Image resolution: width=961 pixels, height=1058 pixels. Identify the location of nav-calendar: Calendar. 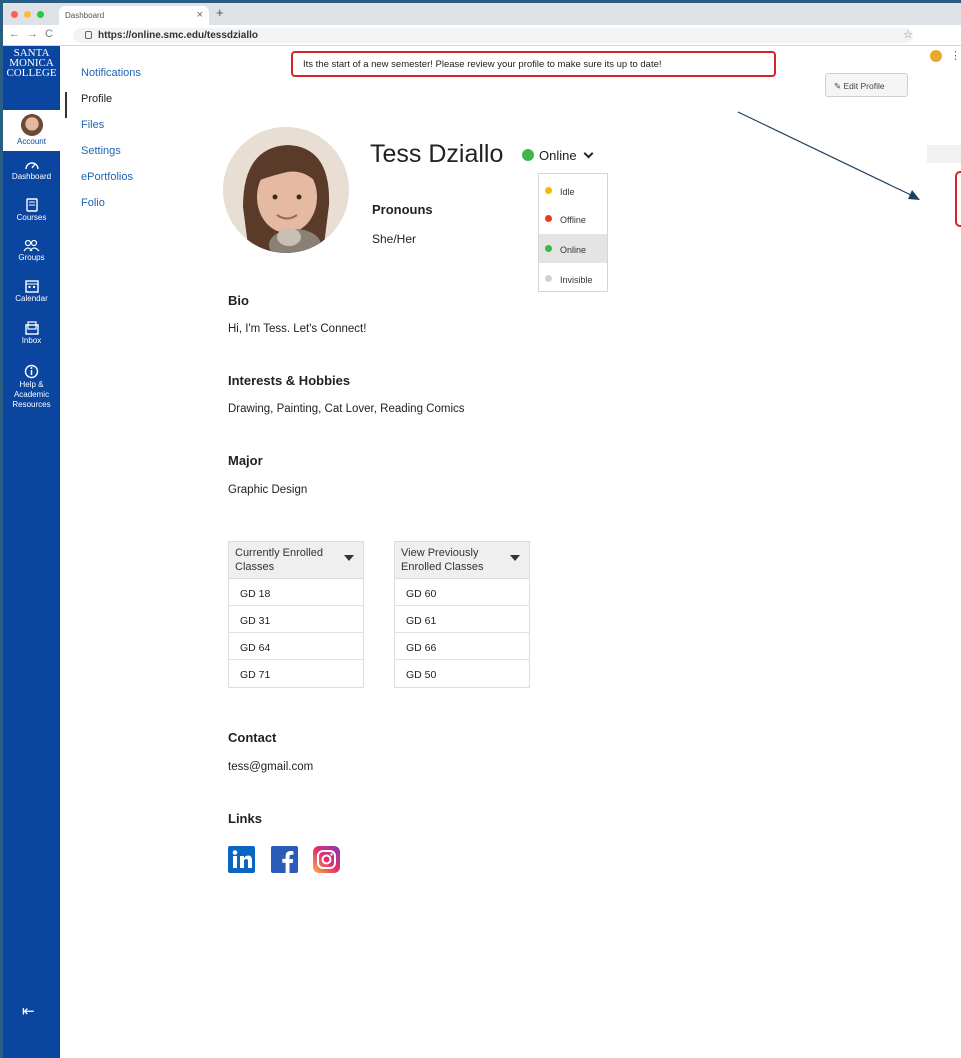
(31, 291).